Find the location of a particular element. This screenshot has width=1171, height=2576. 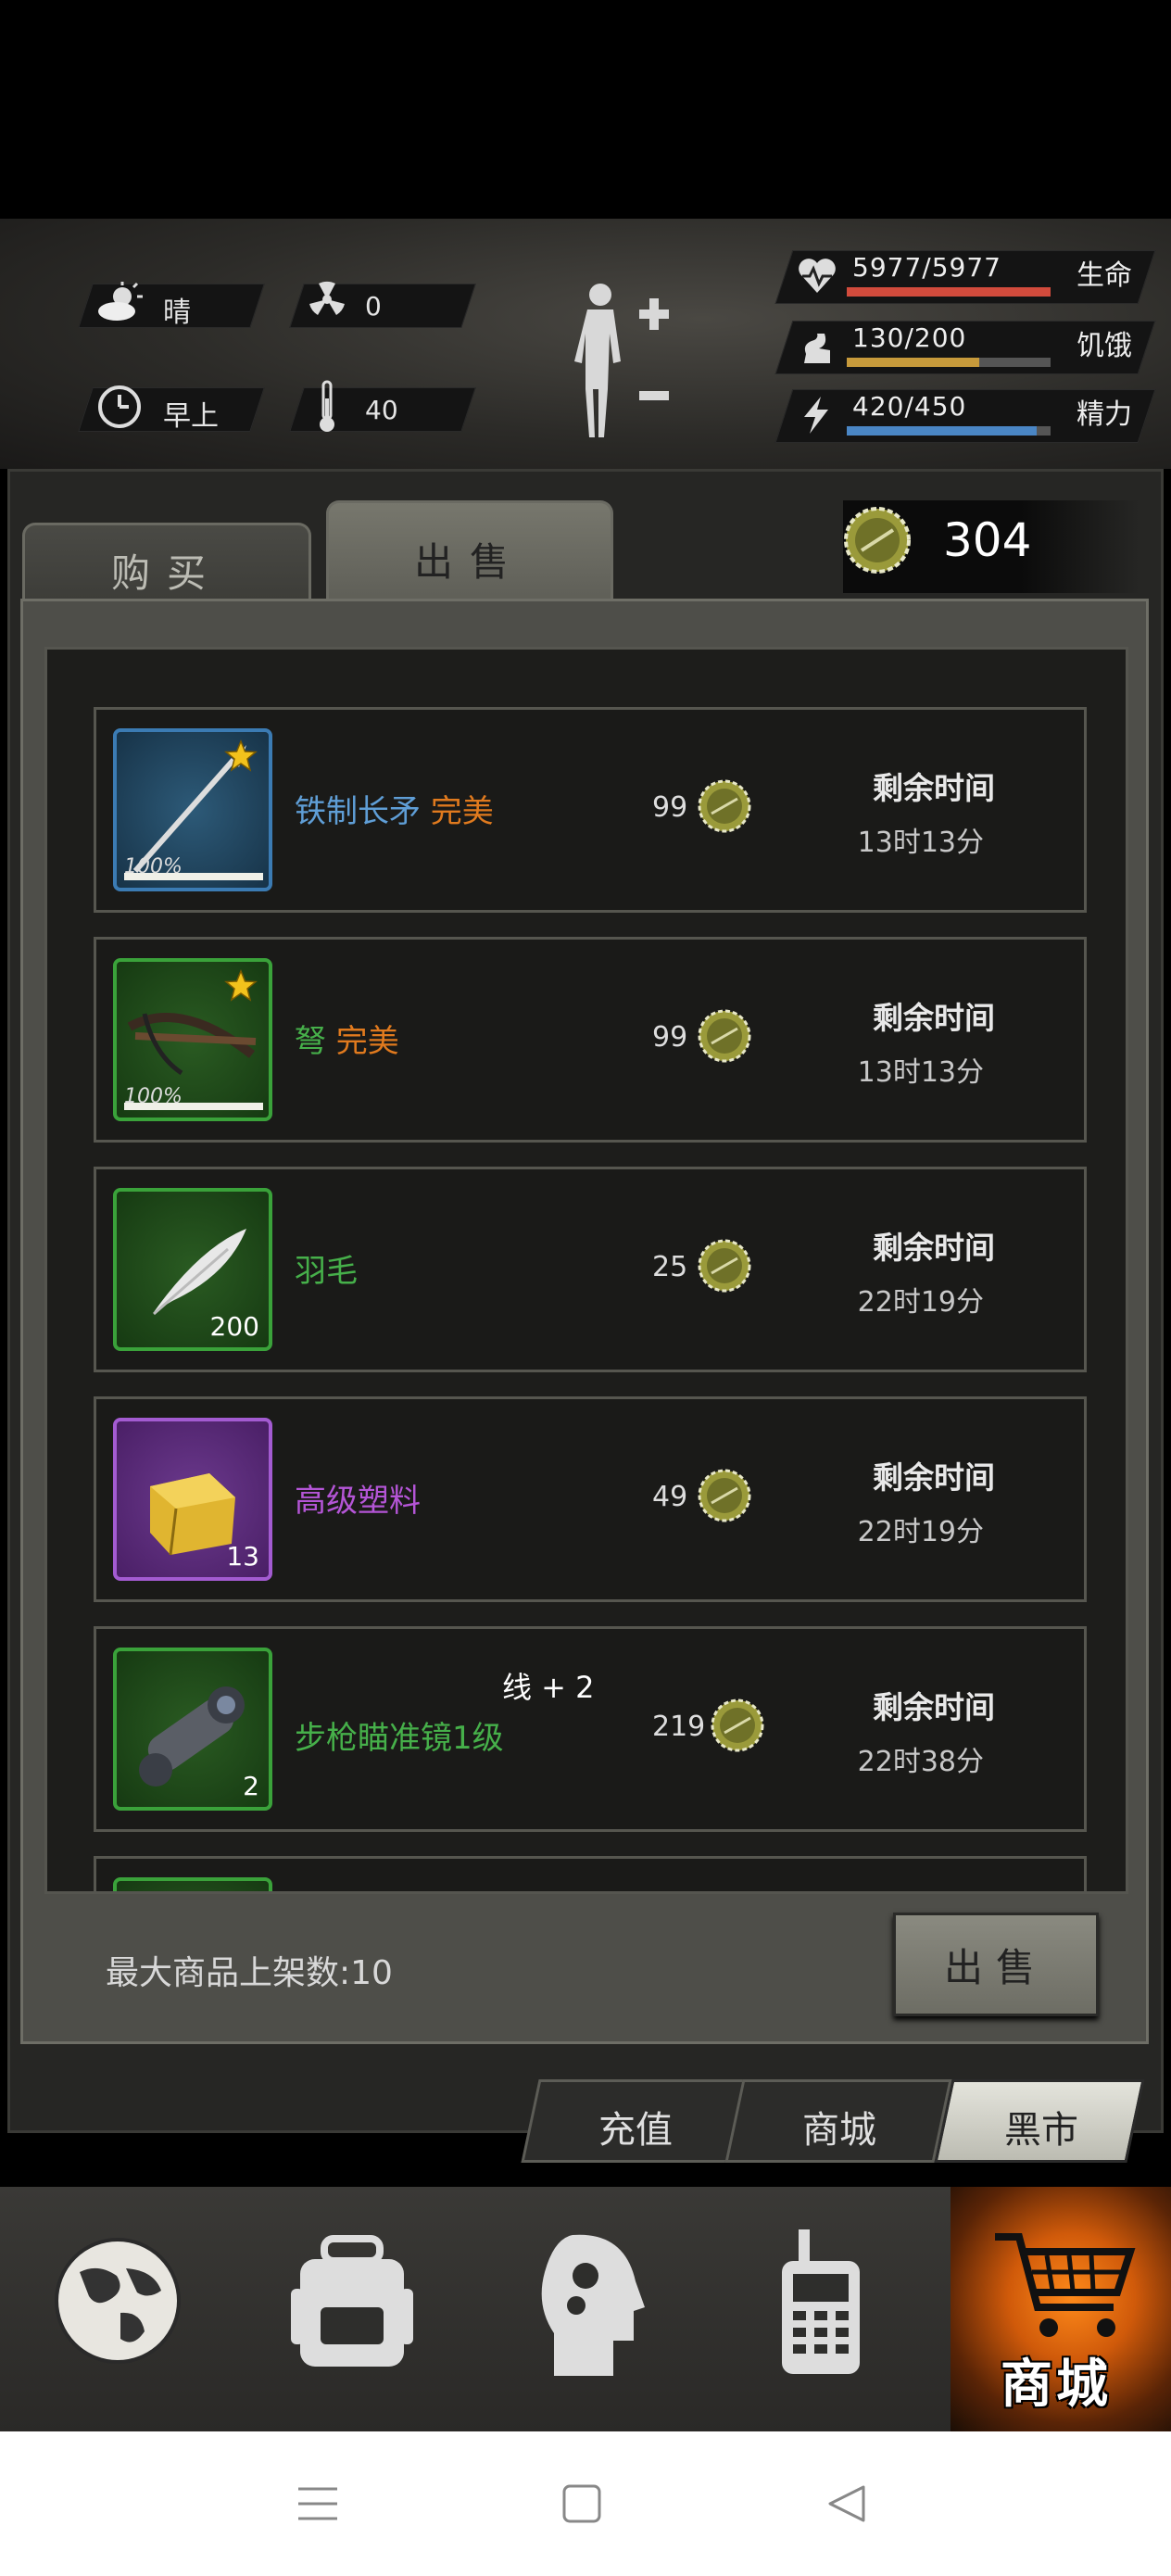

cloud-sun-icon is located at coordinates (121, 302).